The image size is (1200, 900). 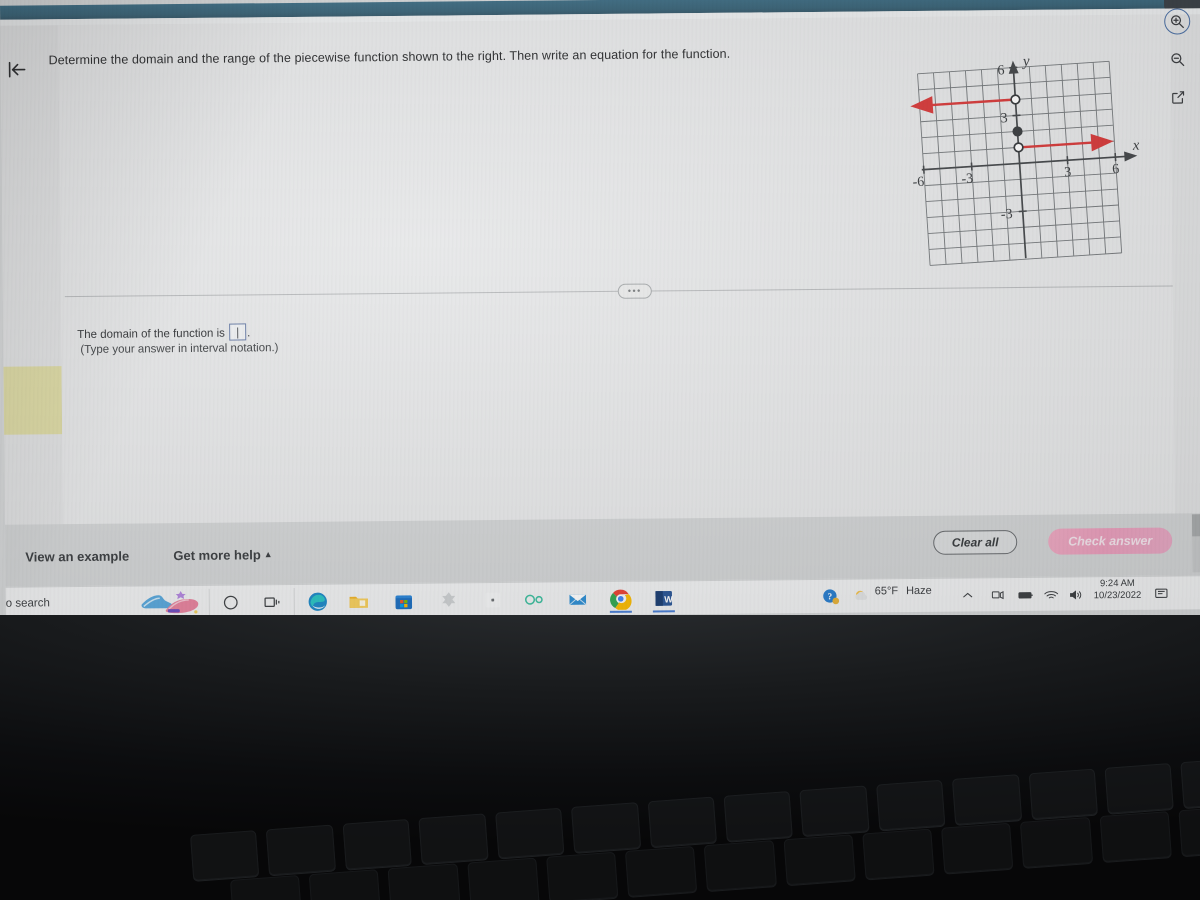 I want to click on tray-clock: 9:24 AM 10/23/2022, so click(x=1118, y=590).